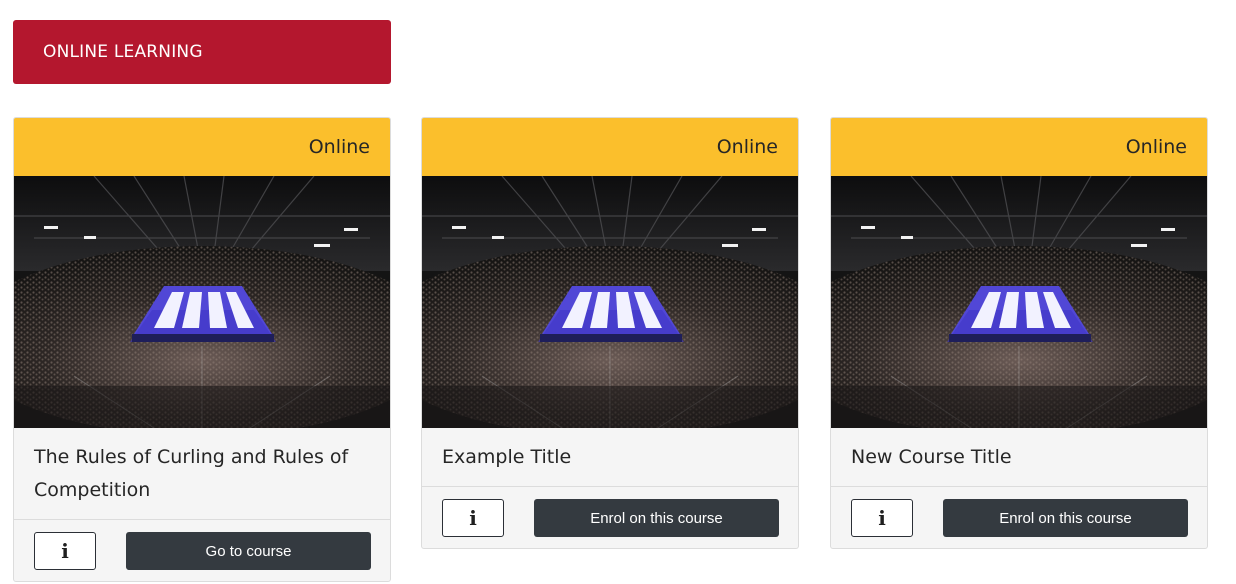 This screenshot has height=584, width=1236. What do you see at coordinates (123, 52) in the screenshot?
I see `section-title: ONLINE LEARNING` at bounding box center [123, 52].